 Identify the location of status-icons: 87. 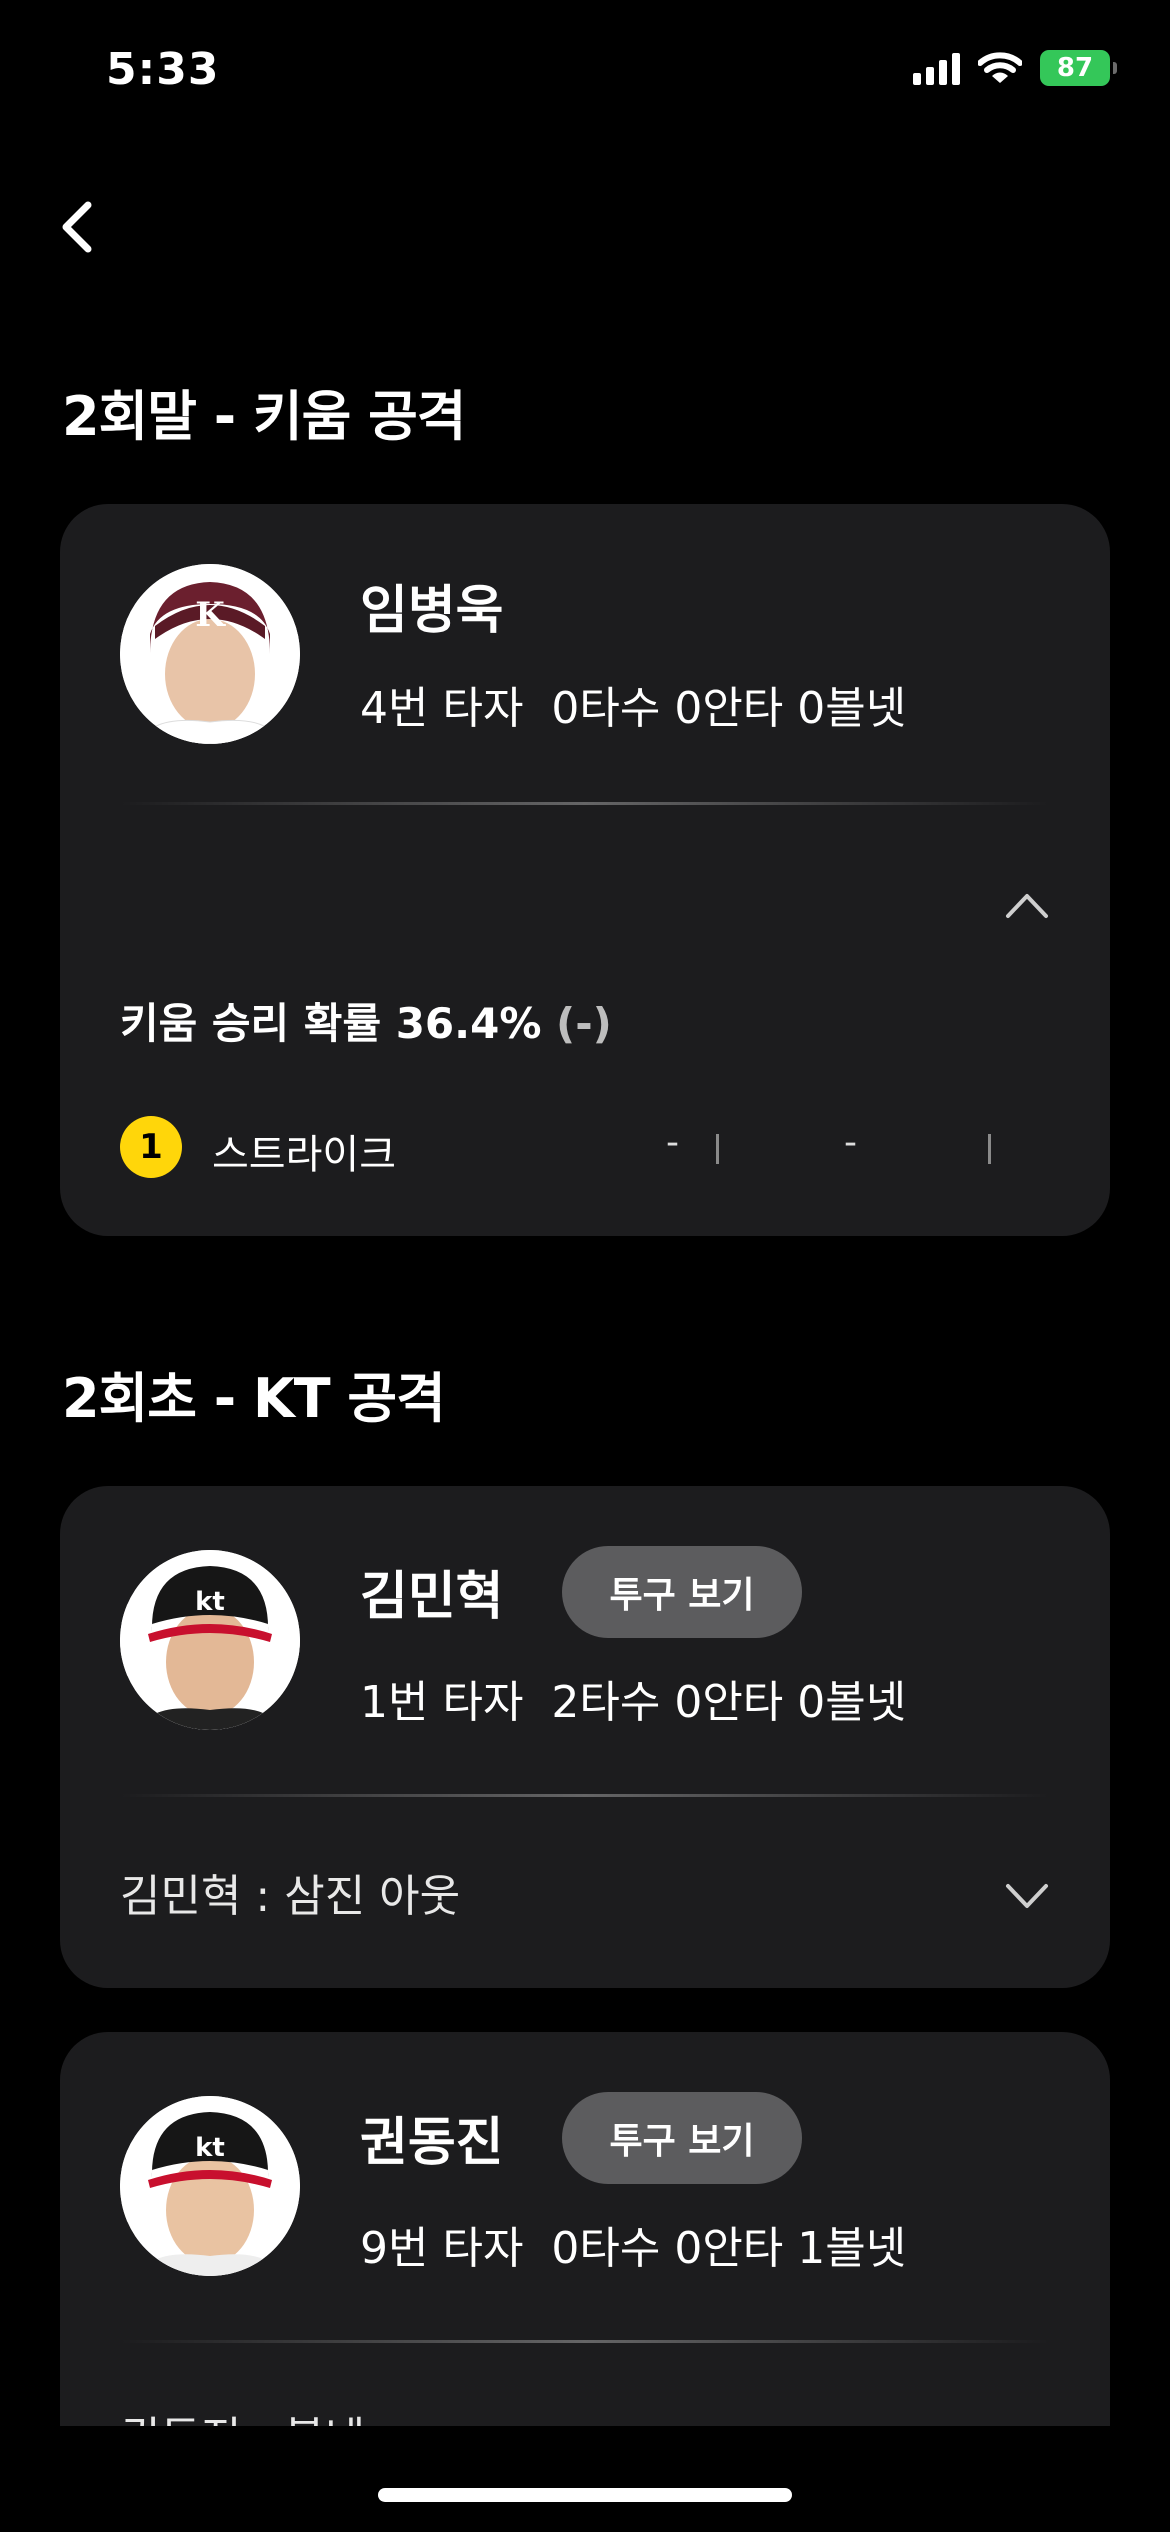
(1015, 68).